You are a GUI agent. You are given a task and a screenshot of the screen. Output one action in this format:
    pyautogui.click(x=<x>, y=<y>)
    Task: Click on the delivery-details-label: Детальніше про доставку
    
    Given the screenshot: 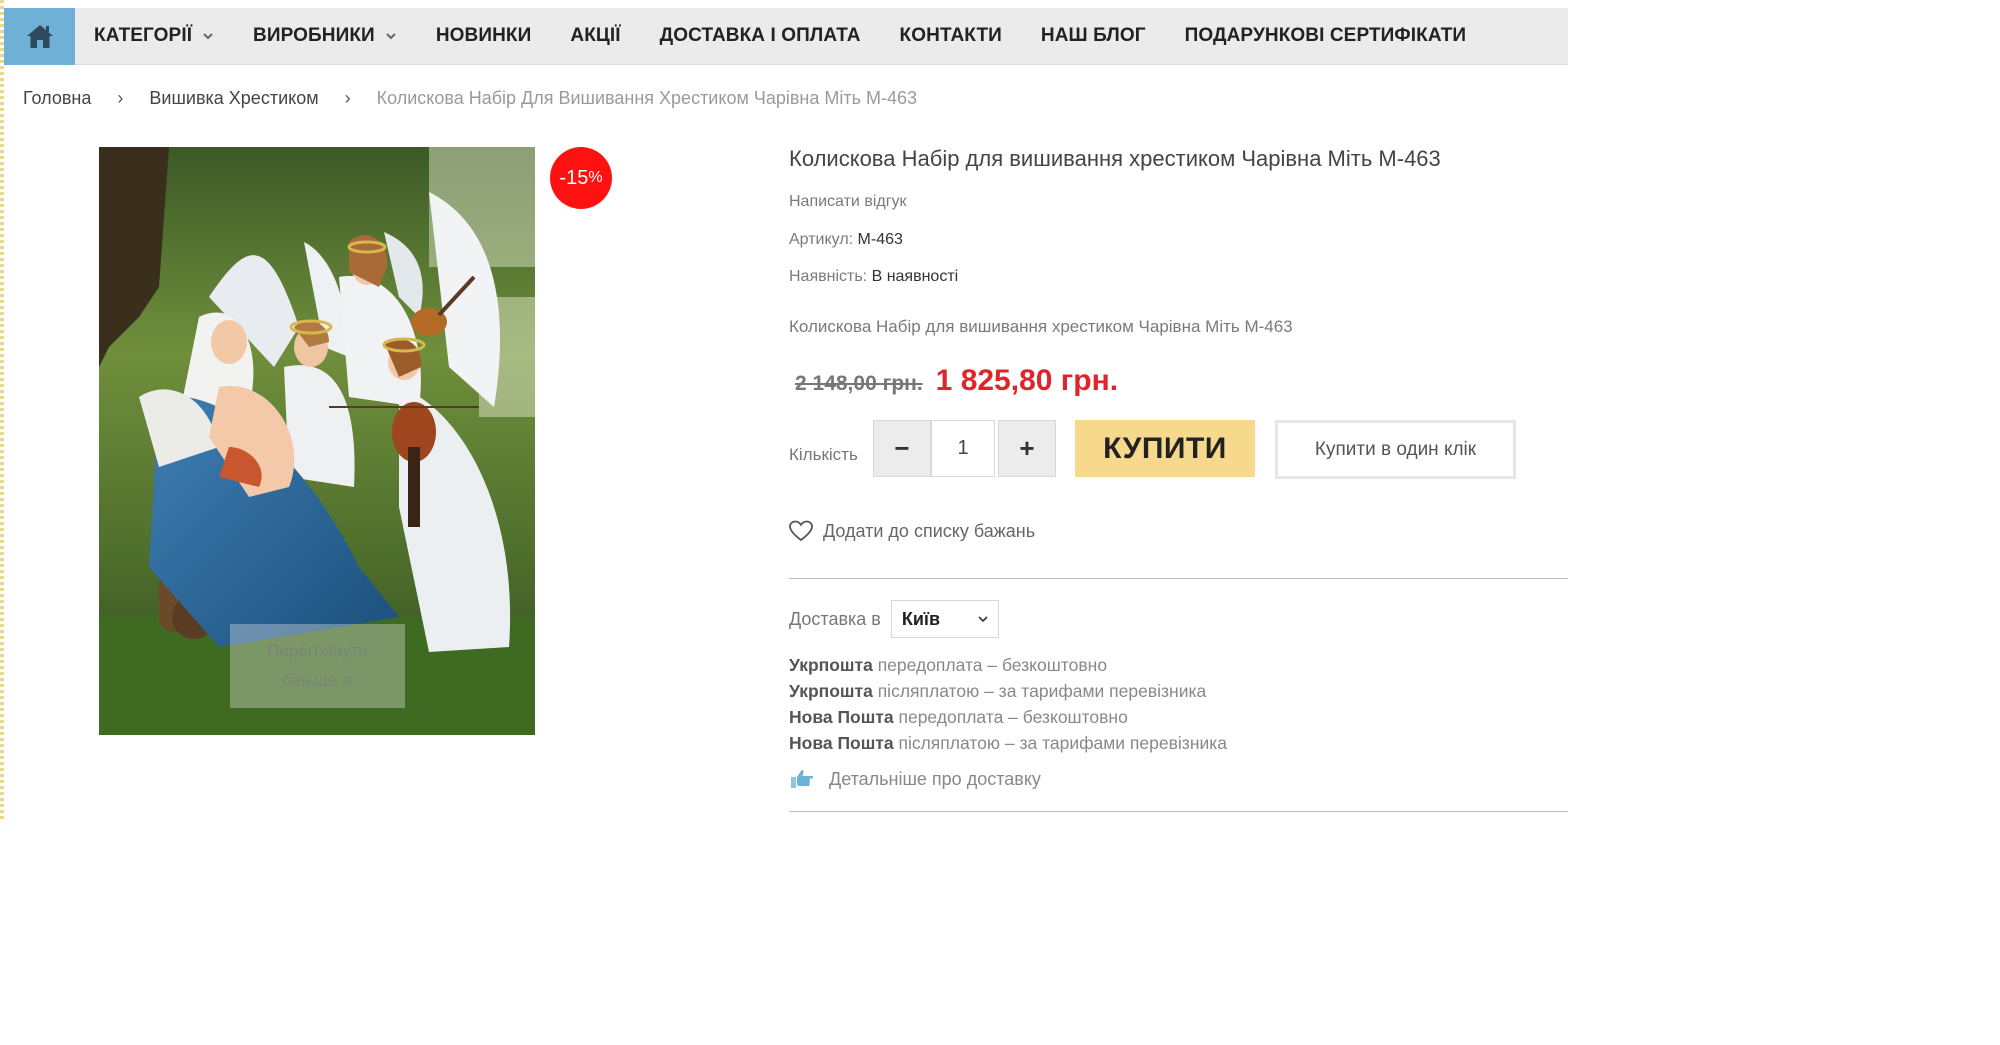 What is the action you would take?
    pyautogui.click(x=935, y=778)
    